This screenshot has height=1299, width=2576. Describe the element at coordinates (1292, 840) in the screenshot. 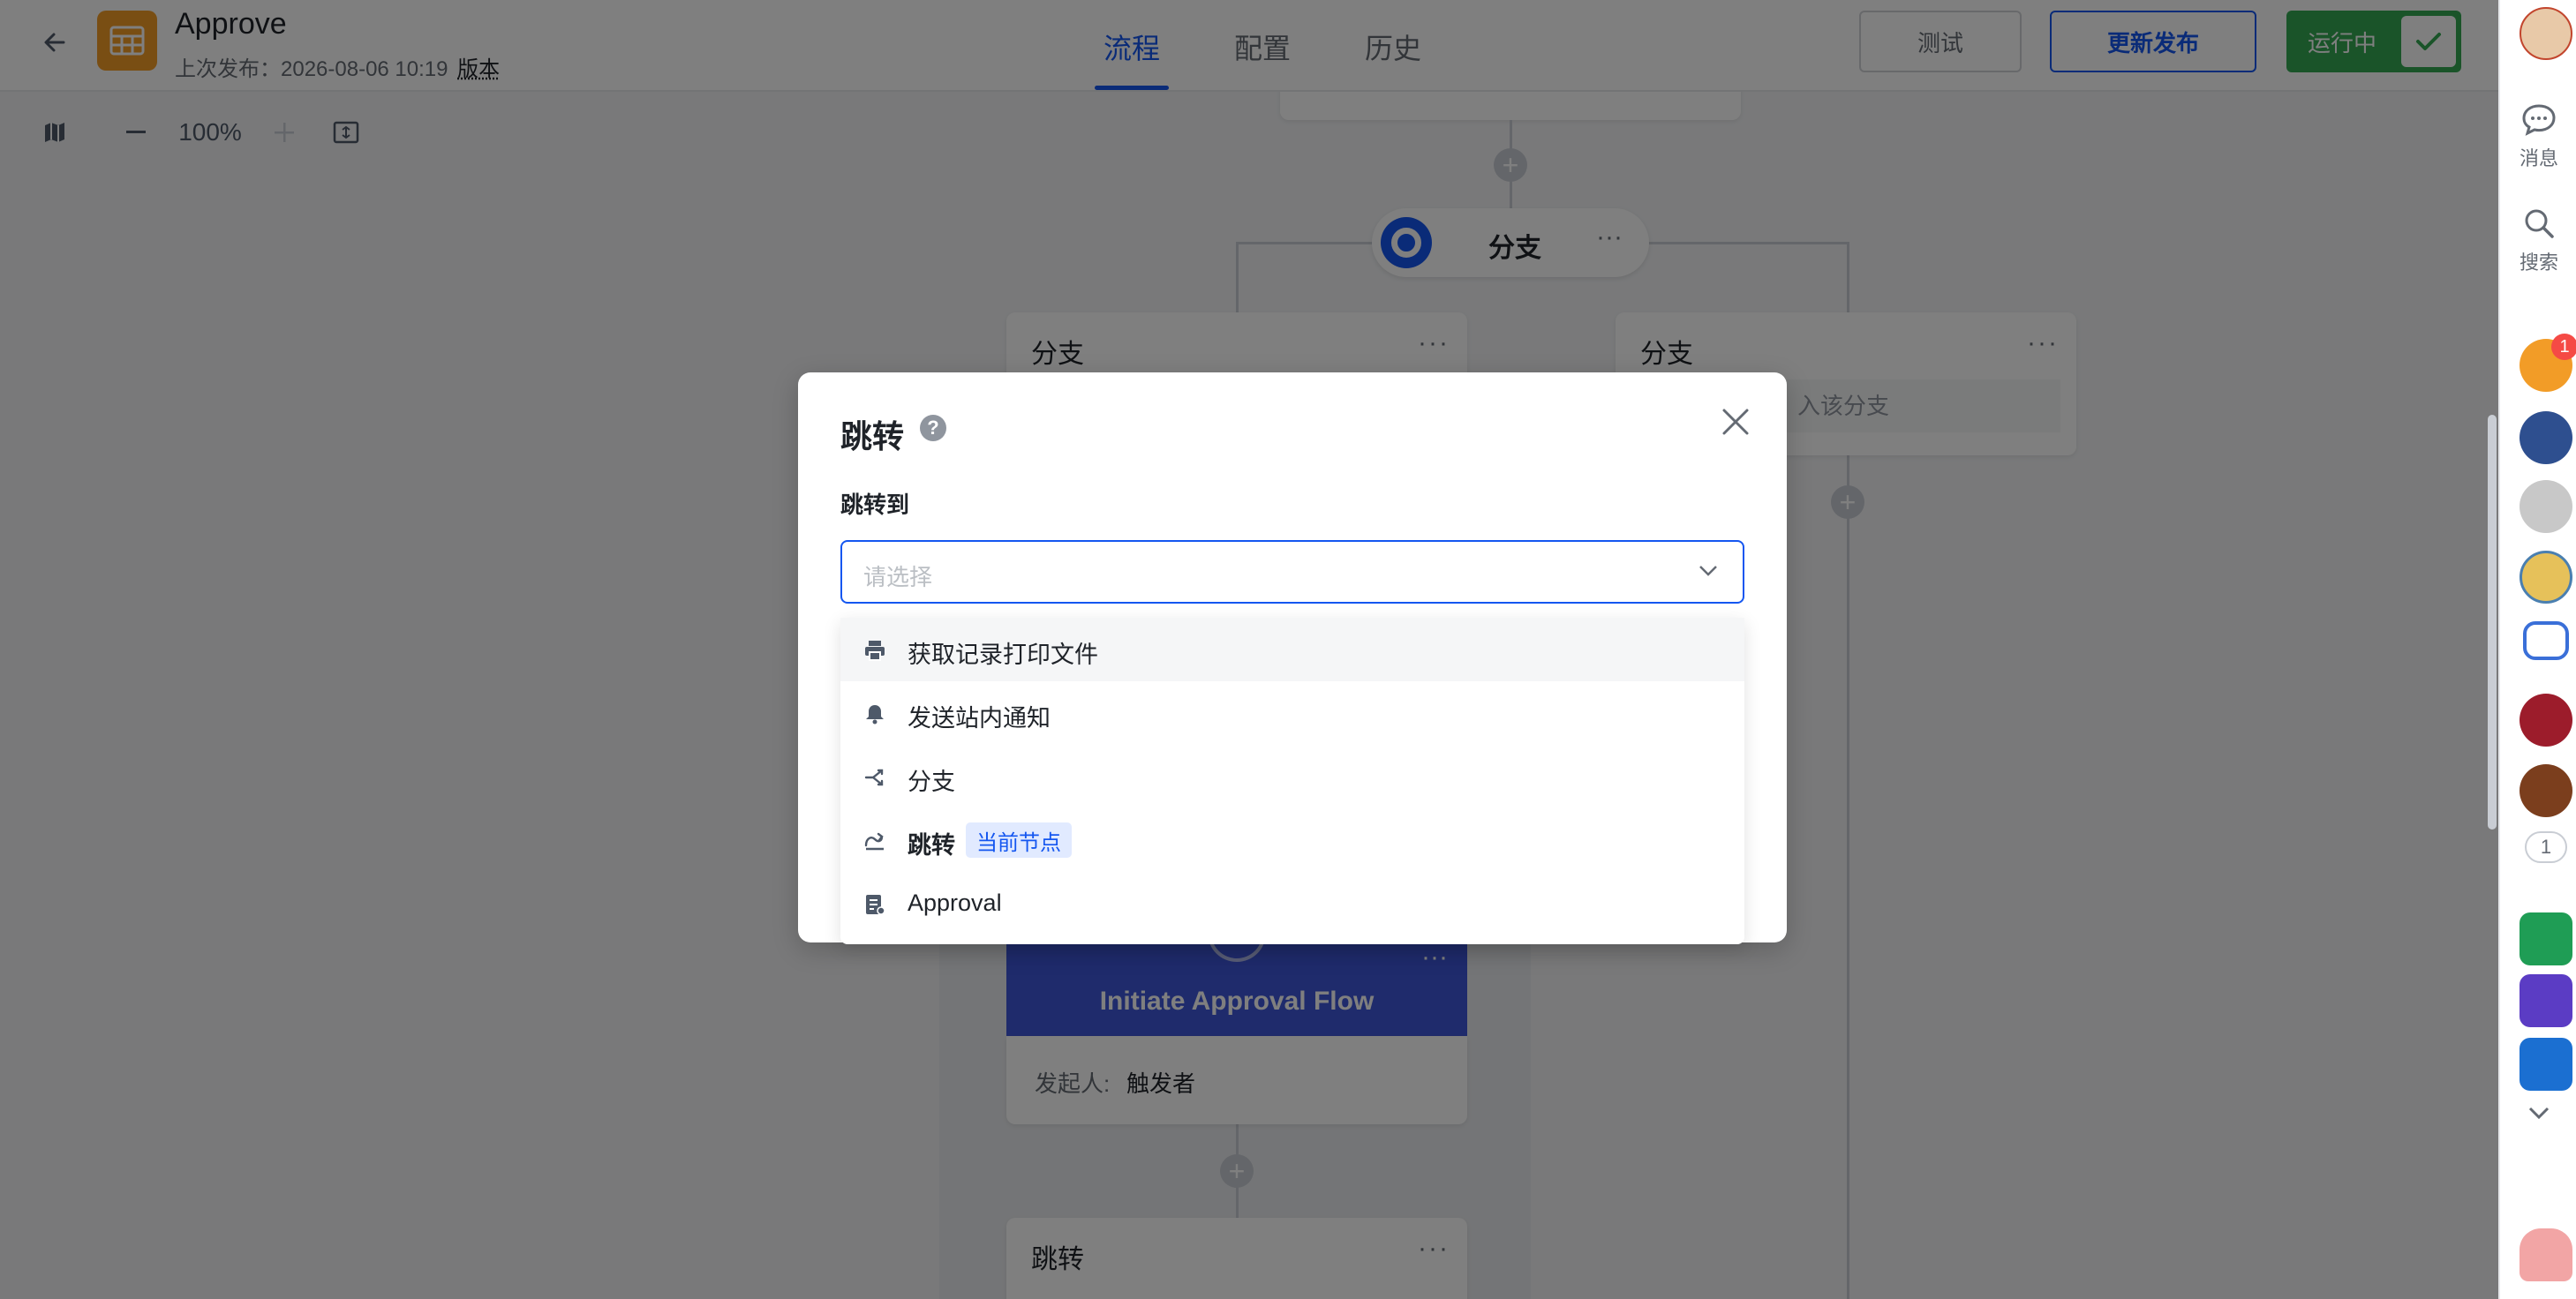

I see `option-jump: 跳转 当前节点` at that location.